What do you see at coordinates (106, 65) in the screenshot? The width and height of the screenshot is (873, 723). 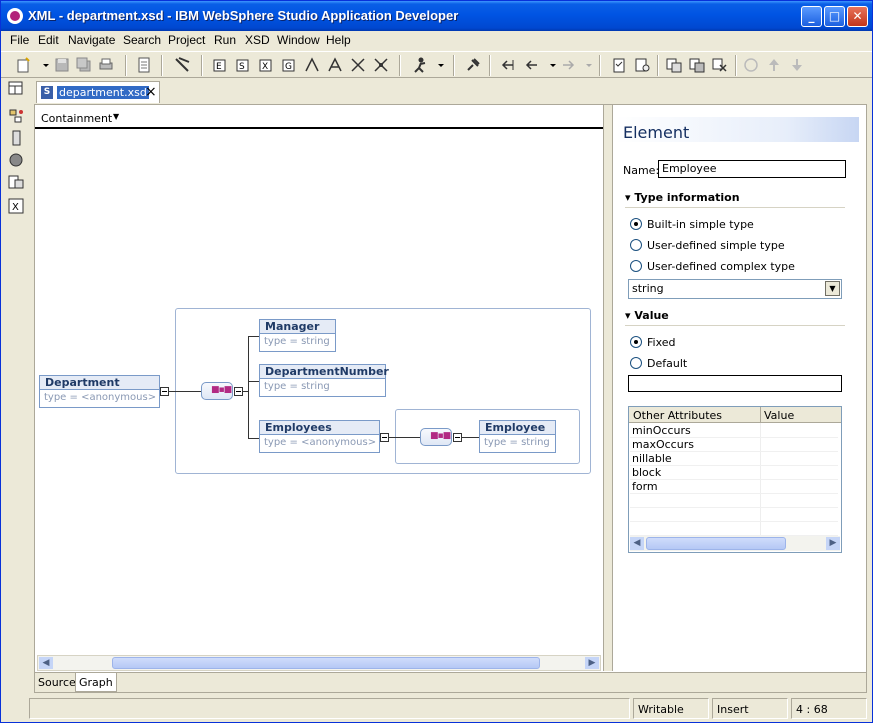 I see `print-icon` at bounding box center [106, 65].